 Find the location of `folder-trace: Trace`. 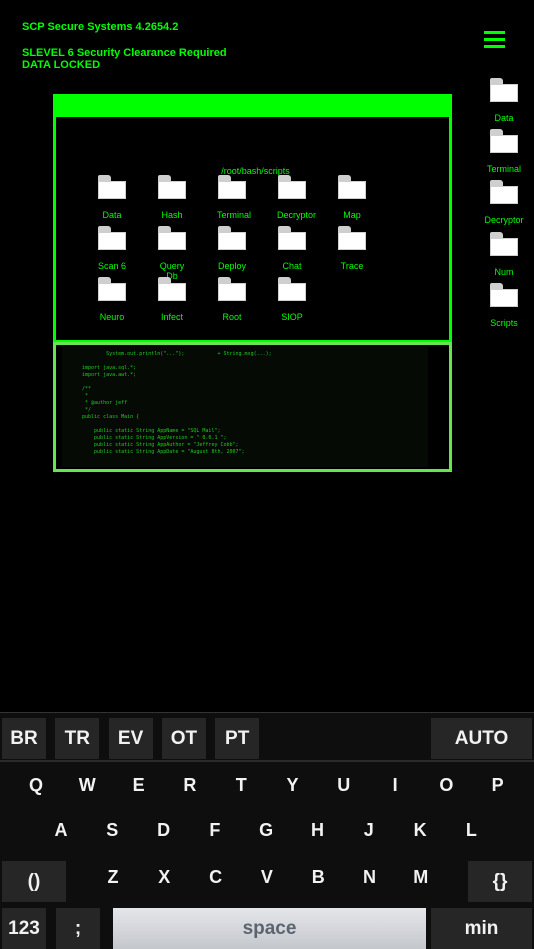

folder-trace: Trace is located at coordinates (352, 248).